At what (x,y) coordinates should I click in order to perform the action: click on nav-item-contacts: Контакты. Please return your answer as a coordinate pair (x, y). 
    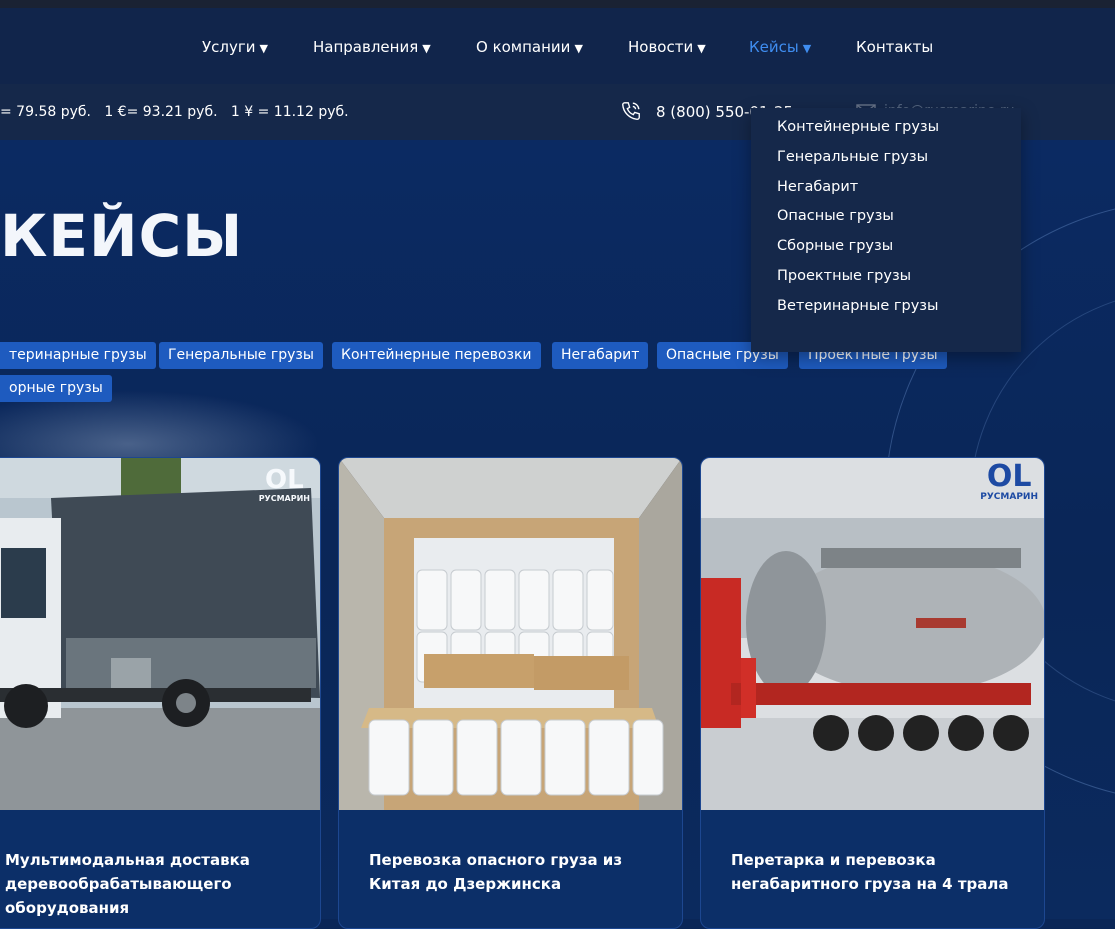
    Looking at the image, I should click on (894, 47).